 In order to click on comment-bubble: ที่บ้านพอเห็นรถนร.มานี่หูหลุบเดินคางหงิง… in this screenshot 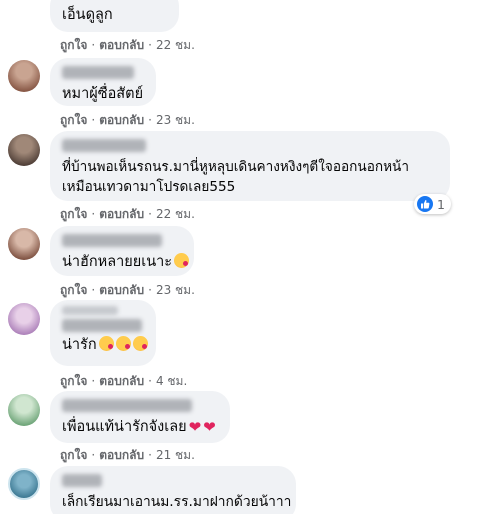, I will do `click(250, 166)`.